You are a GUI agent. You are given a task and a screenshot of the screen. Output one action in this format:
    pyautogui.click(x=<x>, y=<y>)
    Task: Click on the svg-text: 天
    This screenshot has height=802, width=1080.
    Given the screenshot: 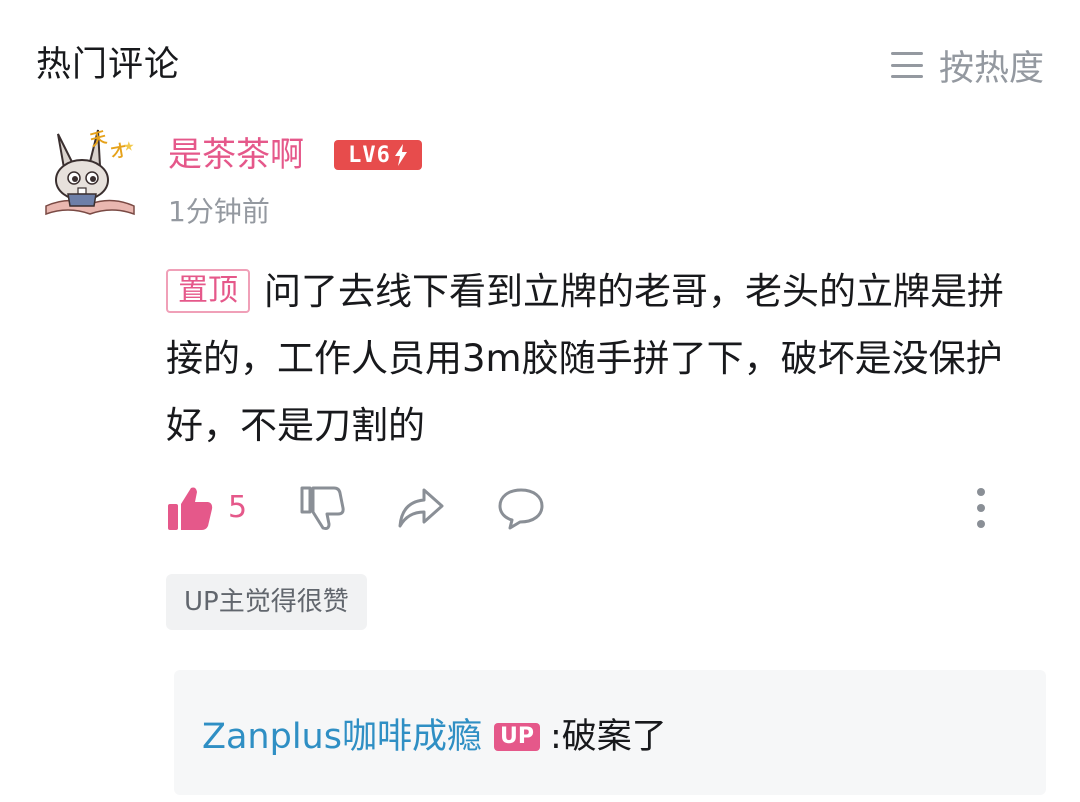 What is the action you would take?
    pyautogui.click(x=98, y=138)
    